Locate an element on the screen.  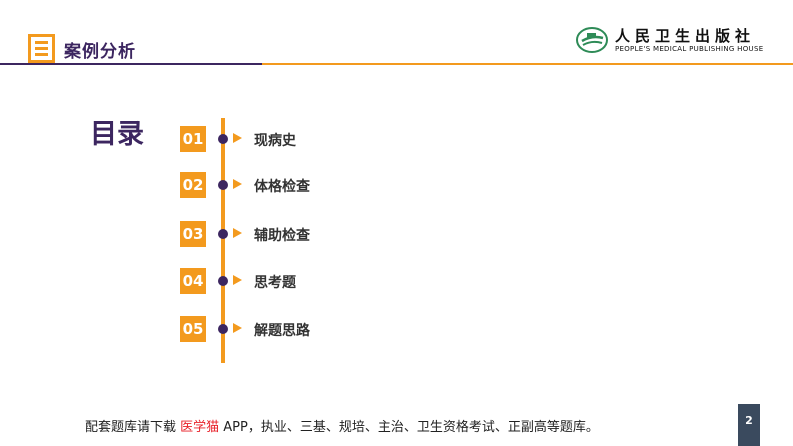
publisher-name-en: PEOPLE'S MEDICAL PUBLISHING HOUSE is located at coordinates (689, 49).